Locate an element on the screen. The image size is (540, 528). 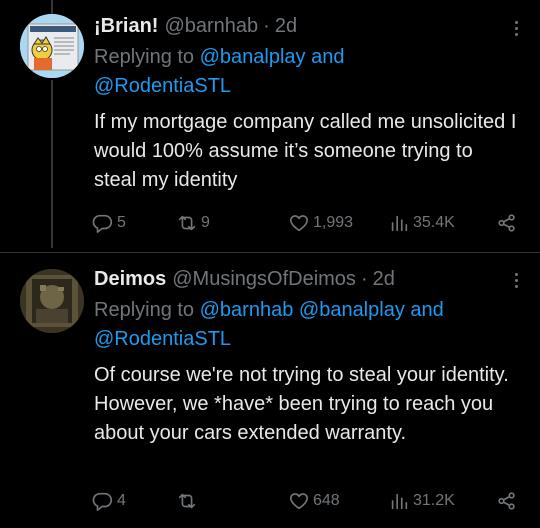
tweet-header: ¡Brian! @barnhab · 2d is located at coordinates (307, 26).